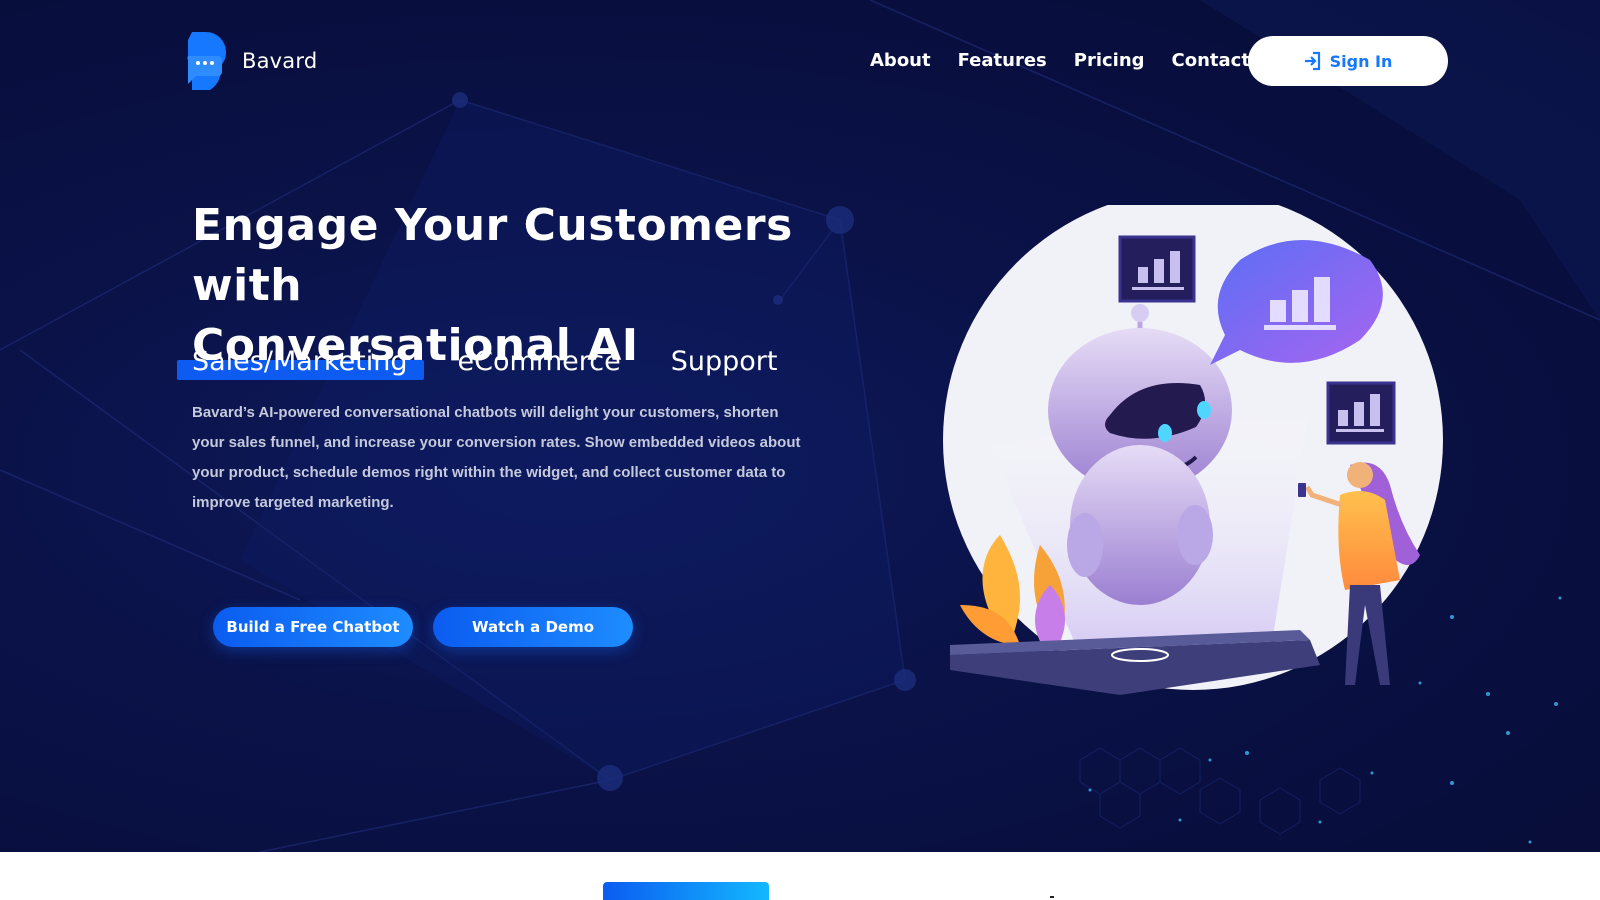  Describe the element at coordinates (686, 891) in the screenshot. I see `section-button-partial` at that location.